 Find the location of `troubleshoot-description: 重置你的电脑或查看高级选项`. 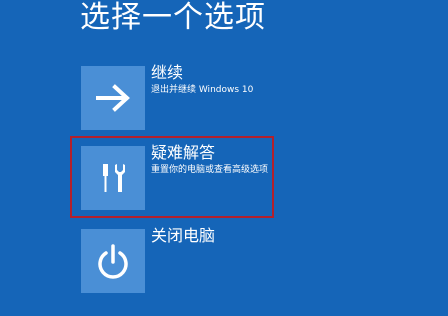

troubleshoot-description: 重置你的电脑或查看高级选项 is located at coordinates (210, 170).